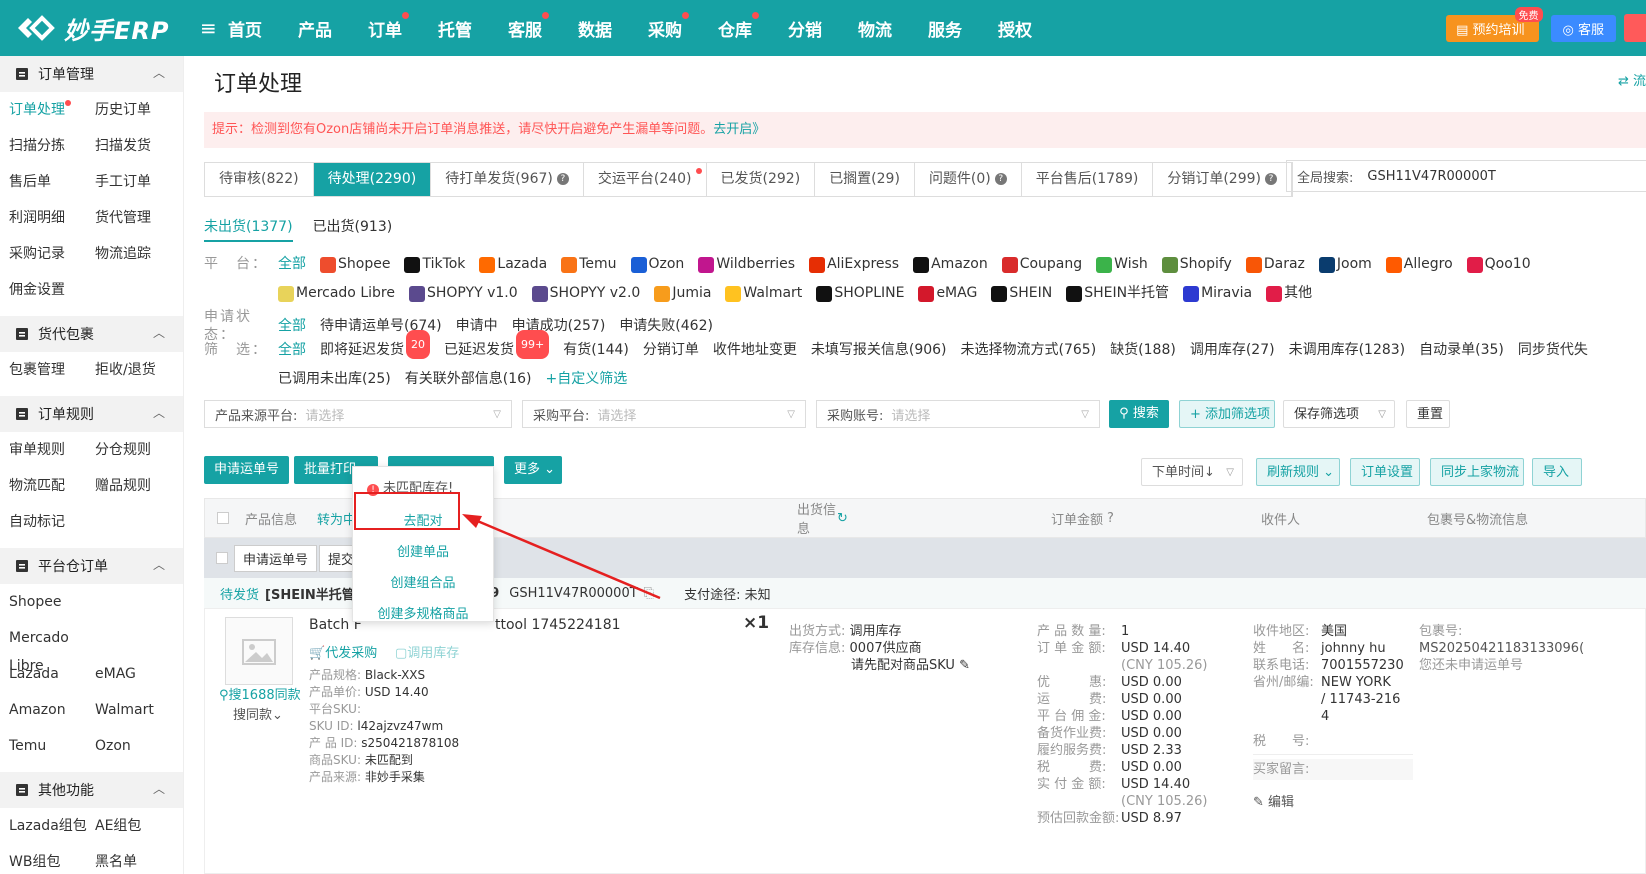 The height and width of the screenshot is (874, 1646). What do you see at coordinates (468, 379) in the screenshot?
I see `filter-option: 有关联外部信息(16)` at bounding box center [468, 379].